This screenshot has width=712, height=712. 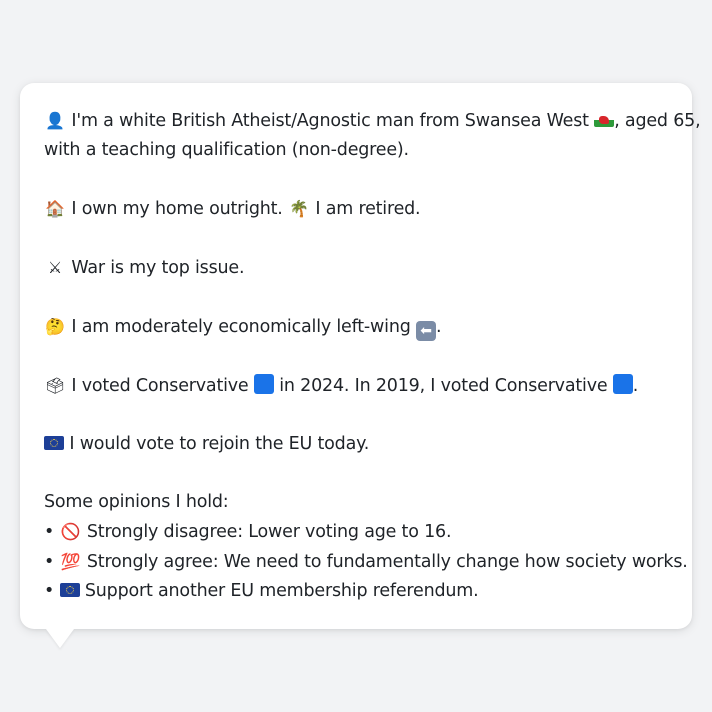 What do you see at coordinates (55, 267) in the screenshot?
I see `crossed-swords-icon: ⚔` at bounding box center [55, 267].